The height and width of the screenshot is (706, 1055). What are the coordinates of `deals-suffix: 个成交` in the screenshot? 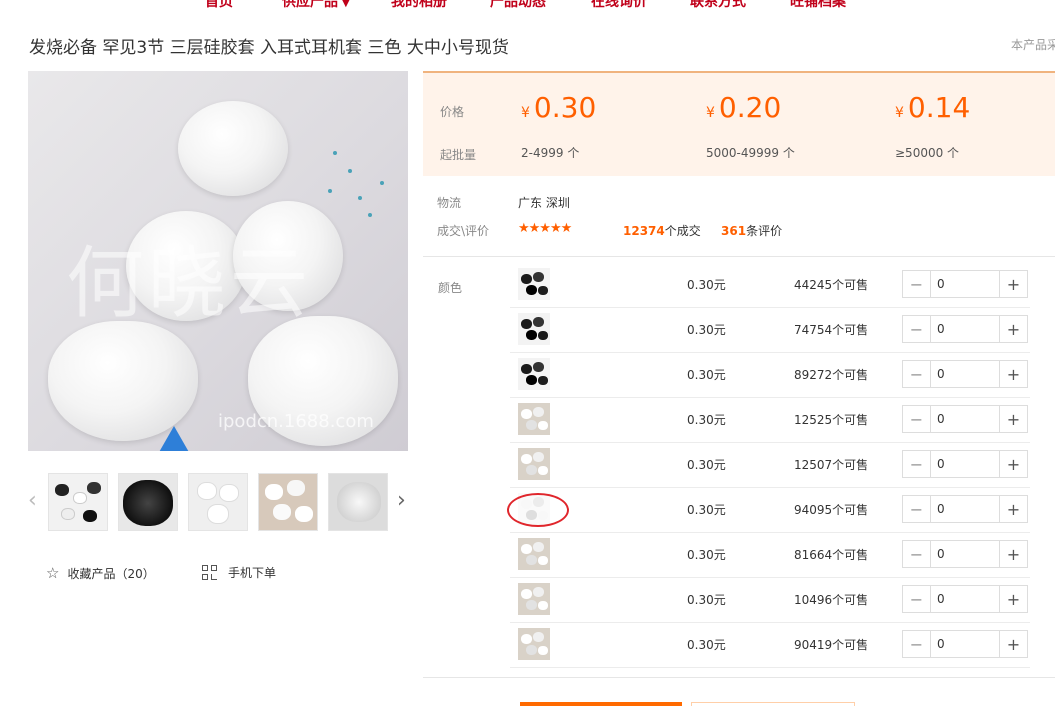 It's located at (682, 231).